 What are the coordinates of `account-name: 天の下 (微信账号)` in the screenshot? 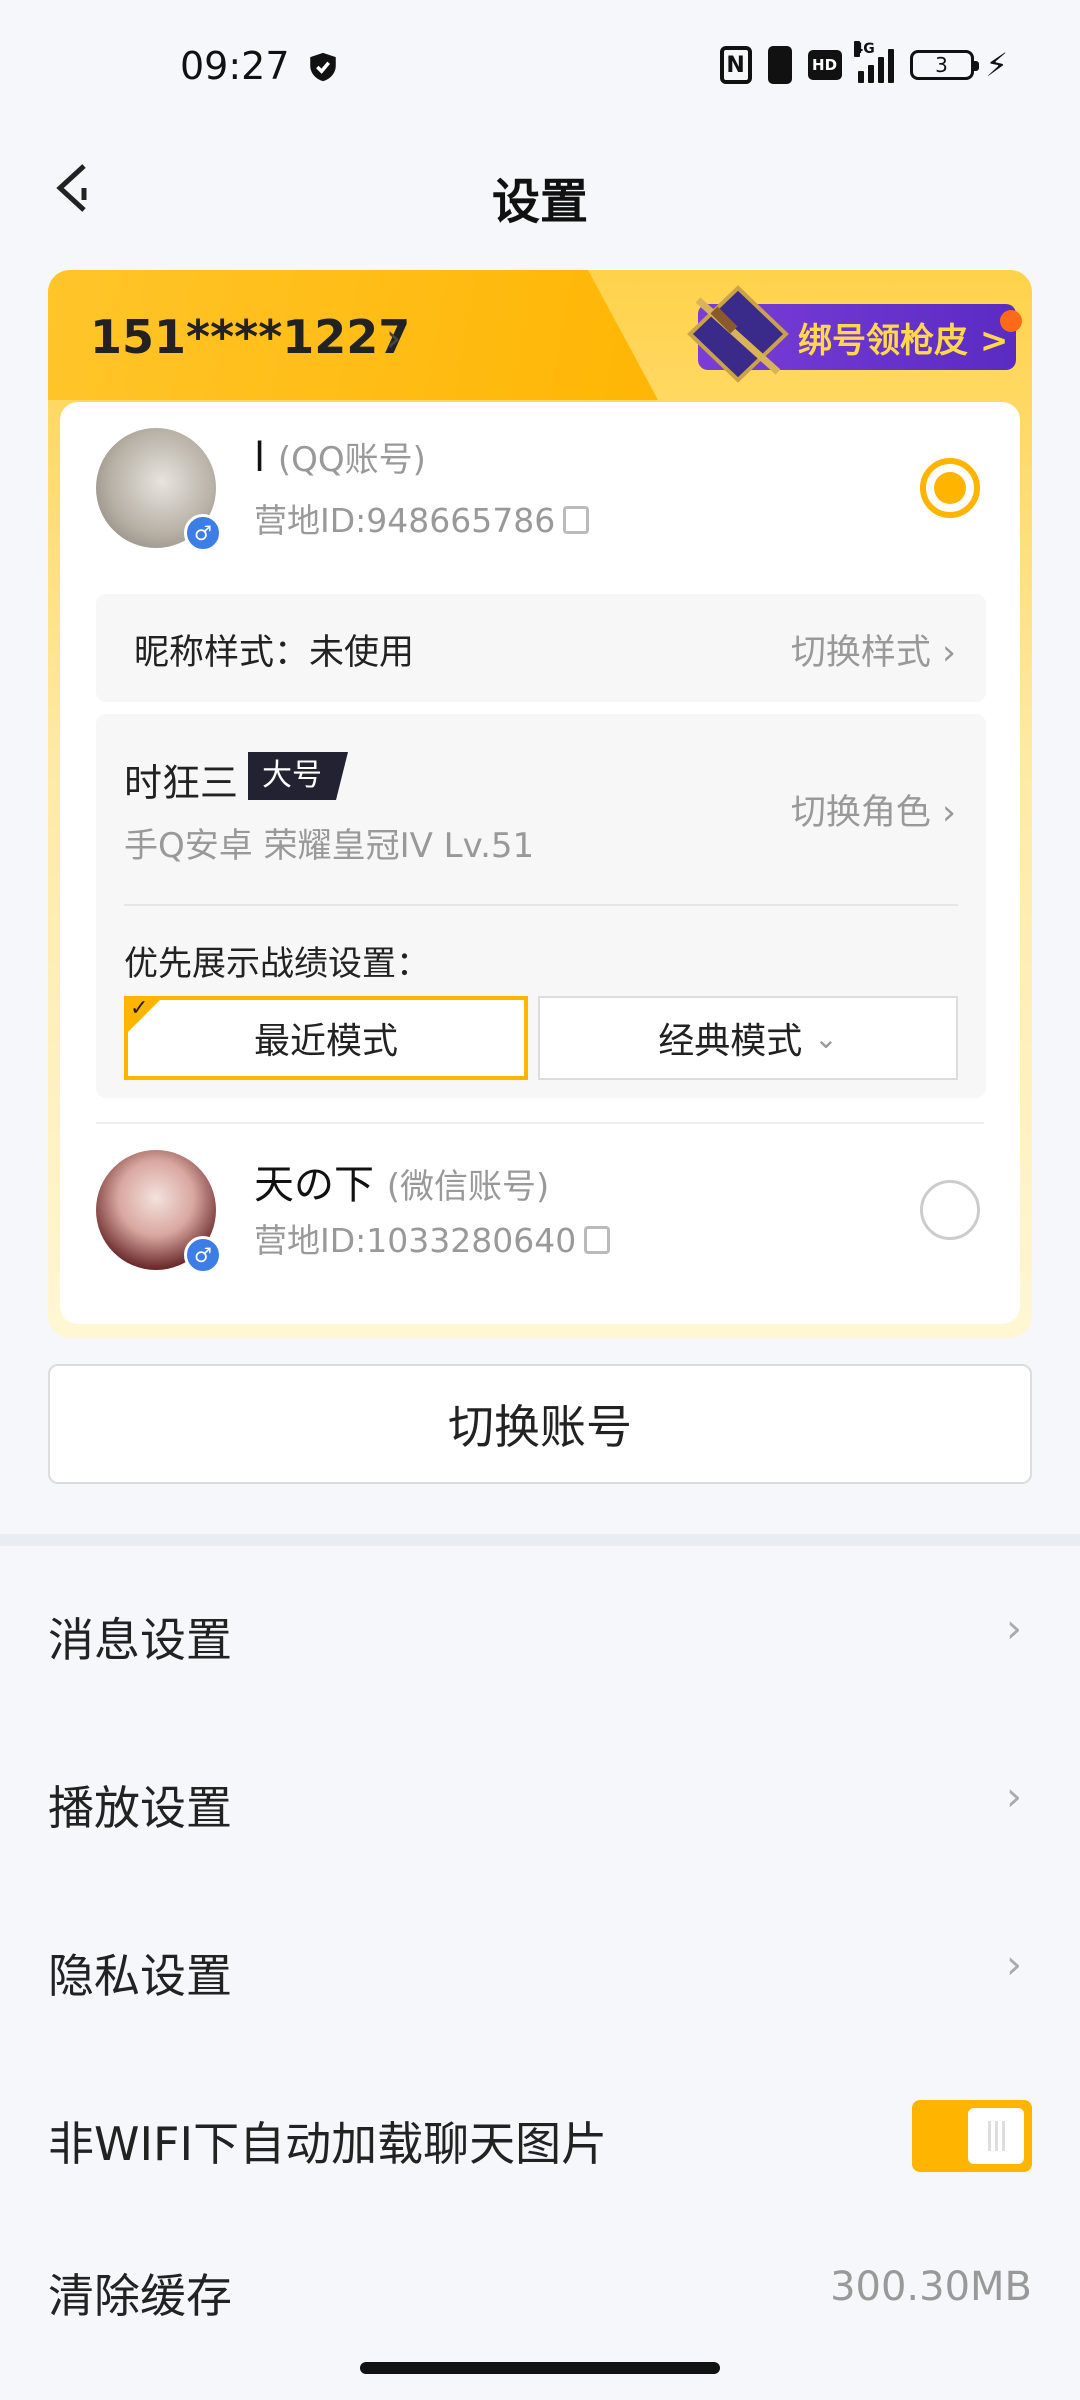 It's located at (401, 1181).